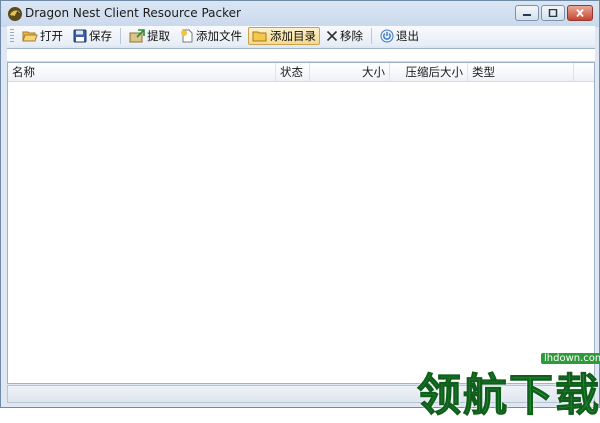  I want to click on extract-button: 提取, so click(149, 36).